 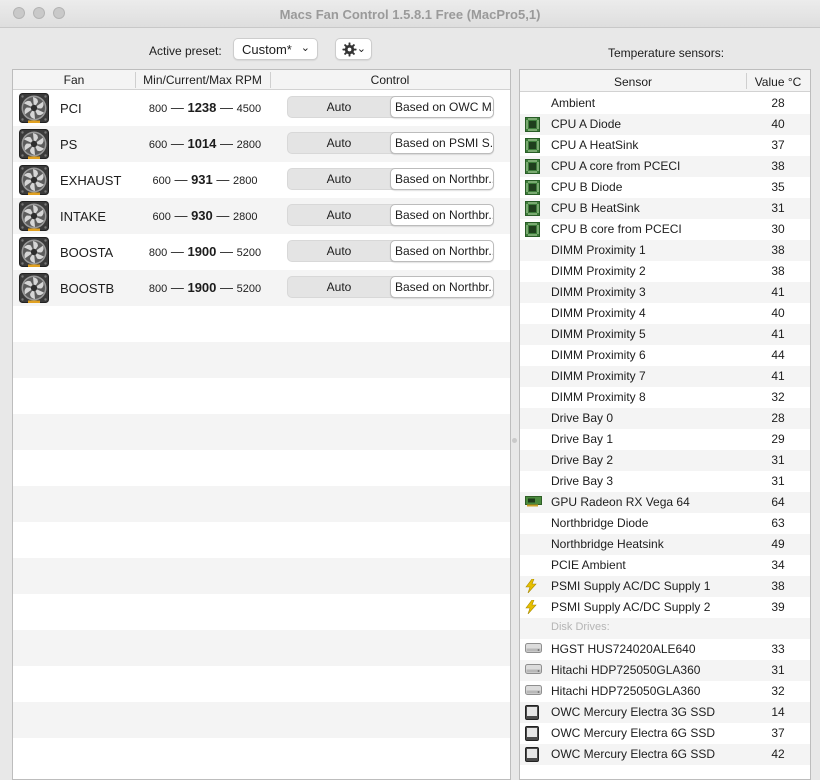 What do you see at coordinates (778, 460) in the screenshot?
I see `sensor-value: 31` at bounding box center [778, 460].